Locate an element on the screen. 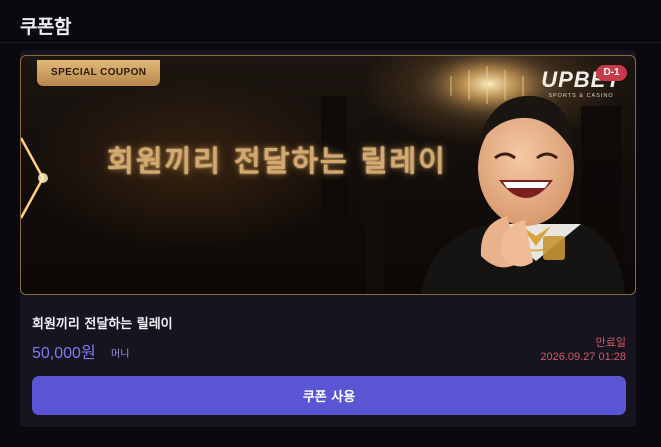  coupon-amount-unit: 머니 is located at coordinates (120, 354).